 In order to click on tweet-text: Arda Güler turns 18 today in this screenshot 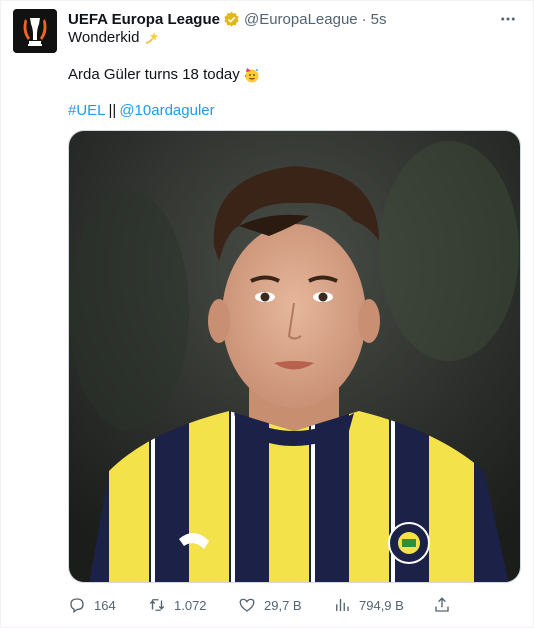, I will do `click(154, 74)`.